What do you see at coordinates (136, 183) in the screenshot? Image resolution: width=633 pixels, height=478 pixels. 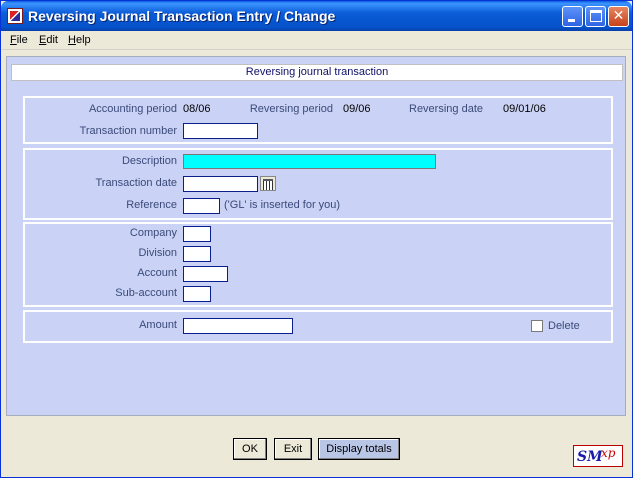 I see `transaction-date-label: Transaction date` at bounding box center [136, 183].